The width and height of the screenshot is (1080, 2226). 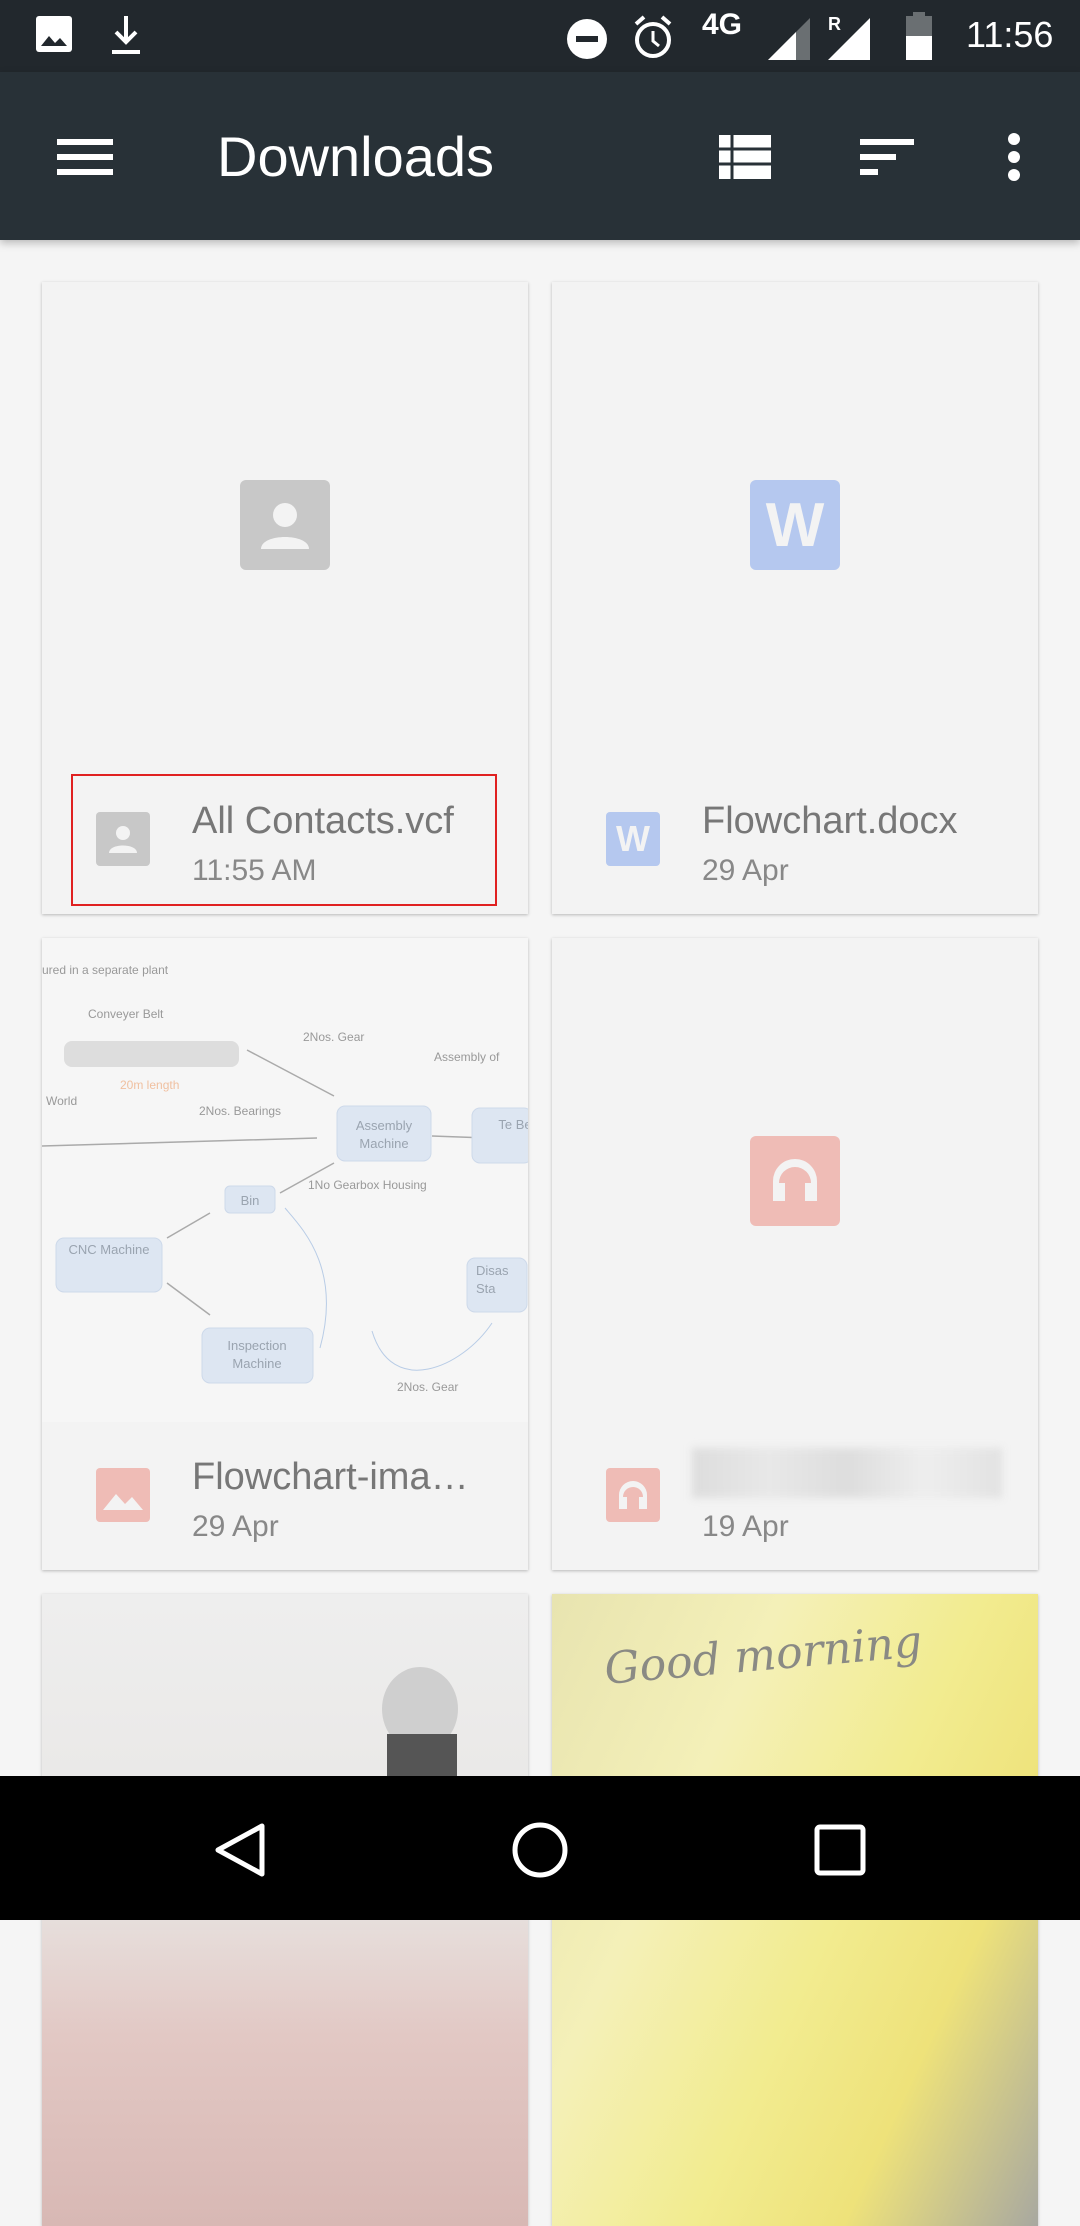 What do you see at coordinates (256, 1345) in the screenshot?
I see `svg-text: Inspection` at bounding box center [256, 1345].